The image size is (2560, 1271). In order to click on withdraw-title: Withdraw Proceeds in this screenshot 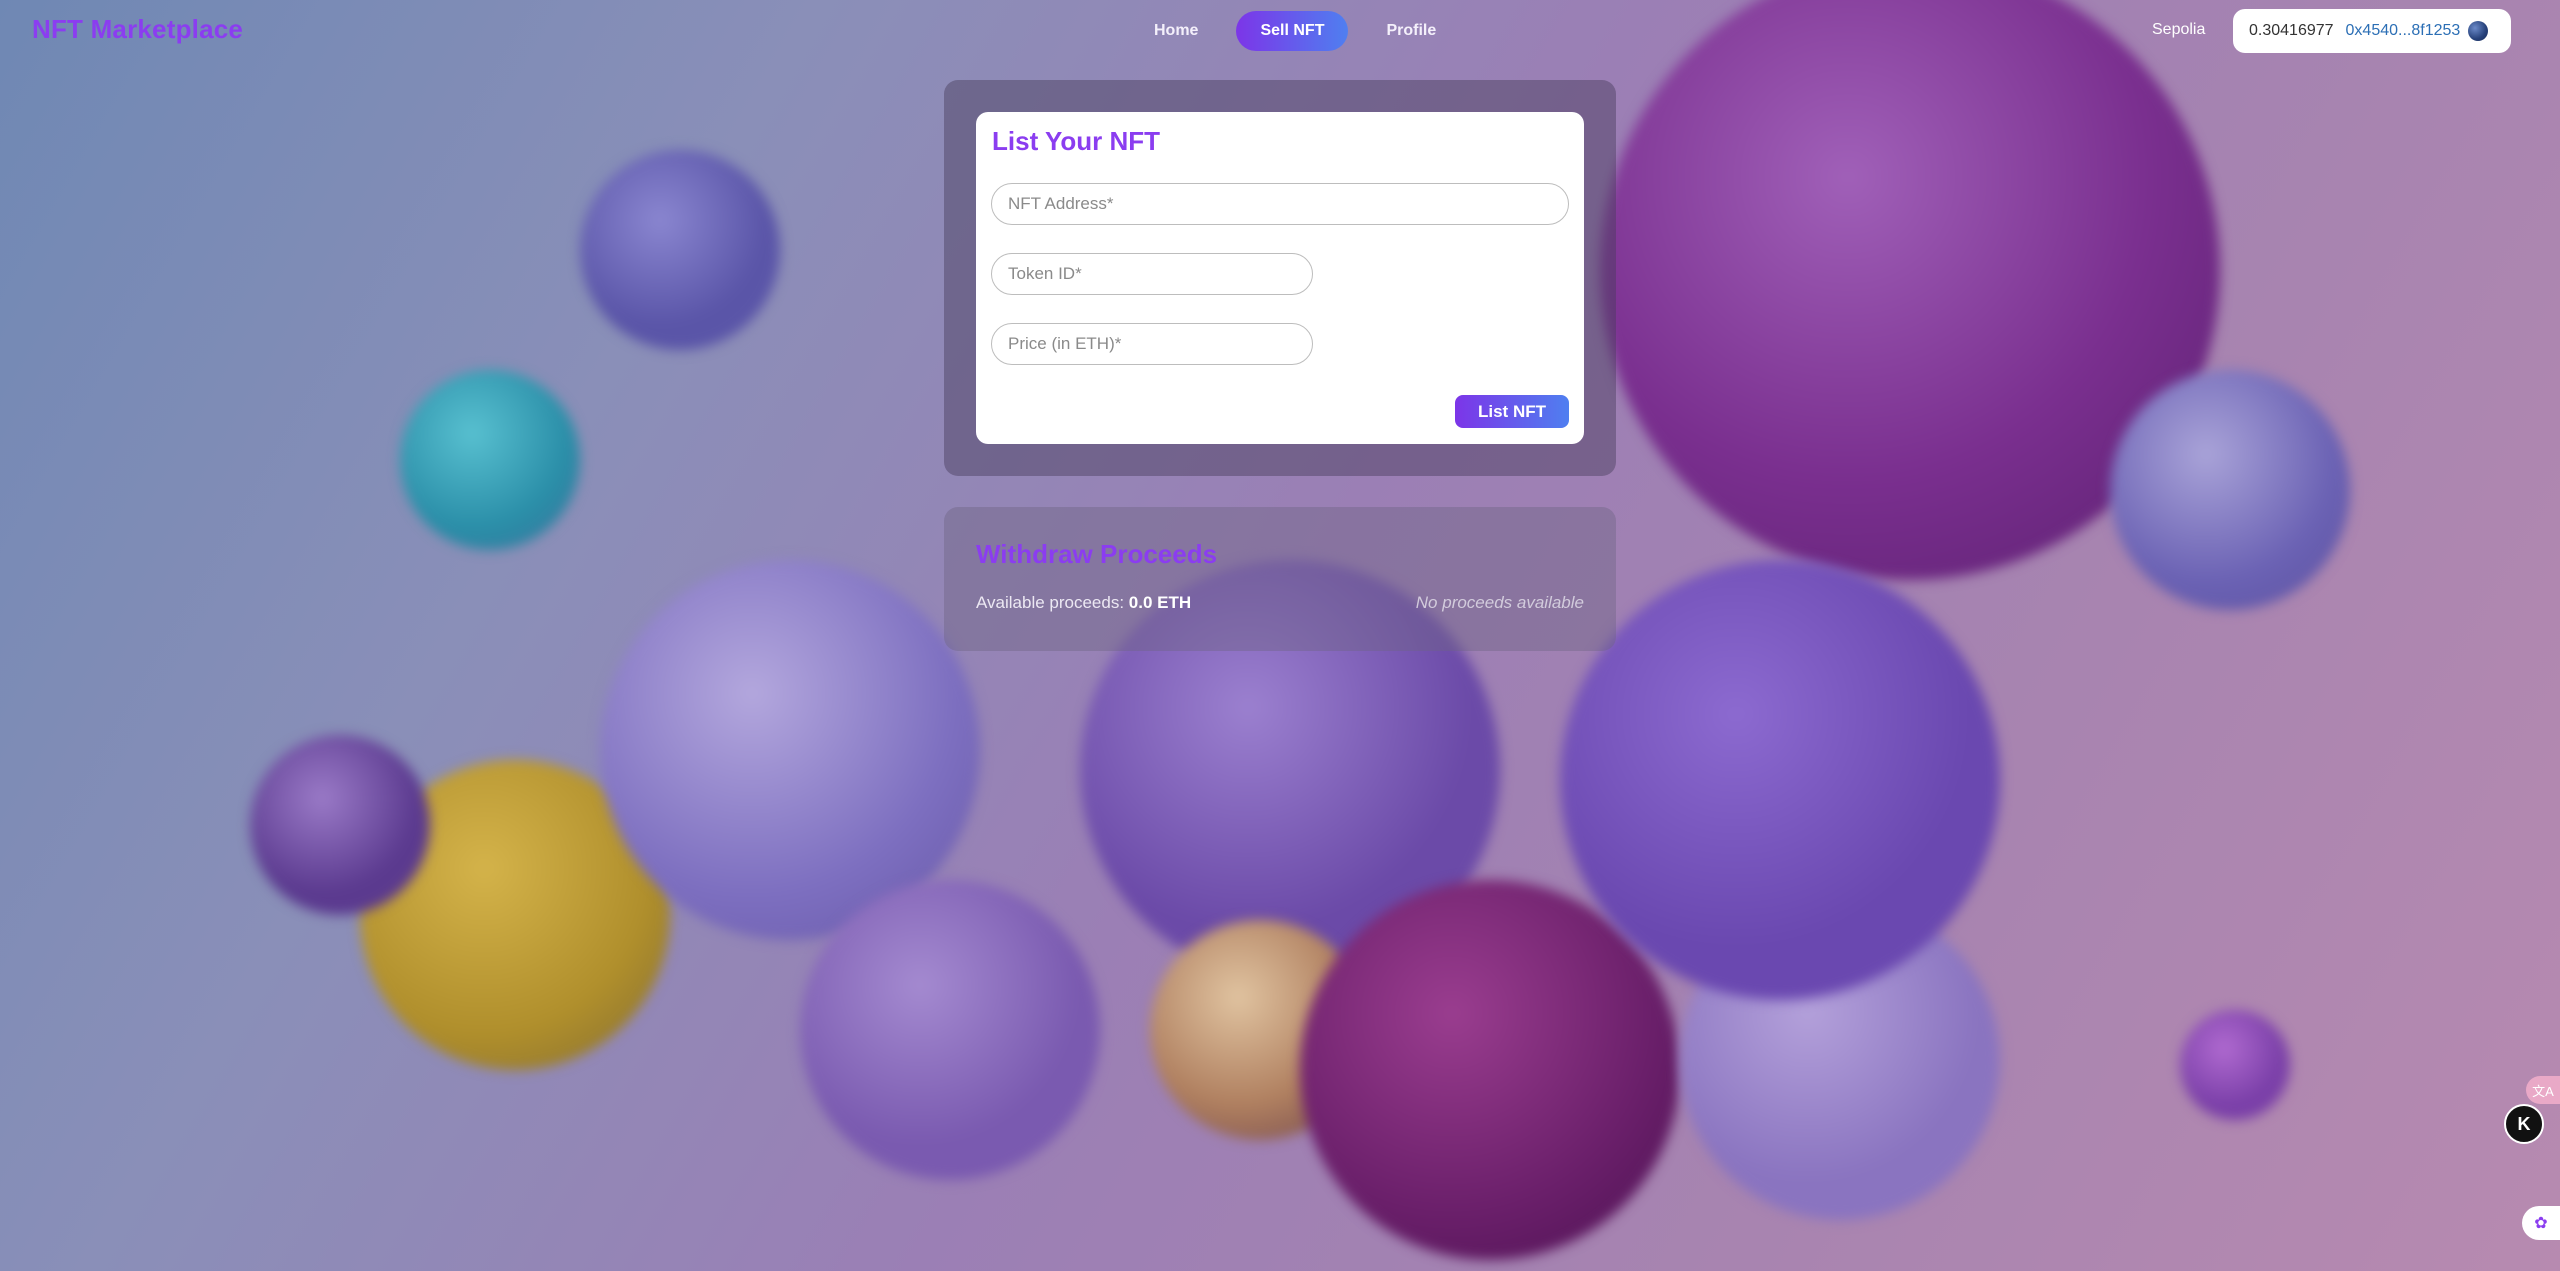, I will do `click(1097, 554)`.